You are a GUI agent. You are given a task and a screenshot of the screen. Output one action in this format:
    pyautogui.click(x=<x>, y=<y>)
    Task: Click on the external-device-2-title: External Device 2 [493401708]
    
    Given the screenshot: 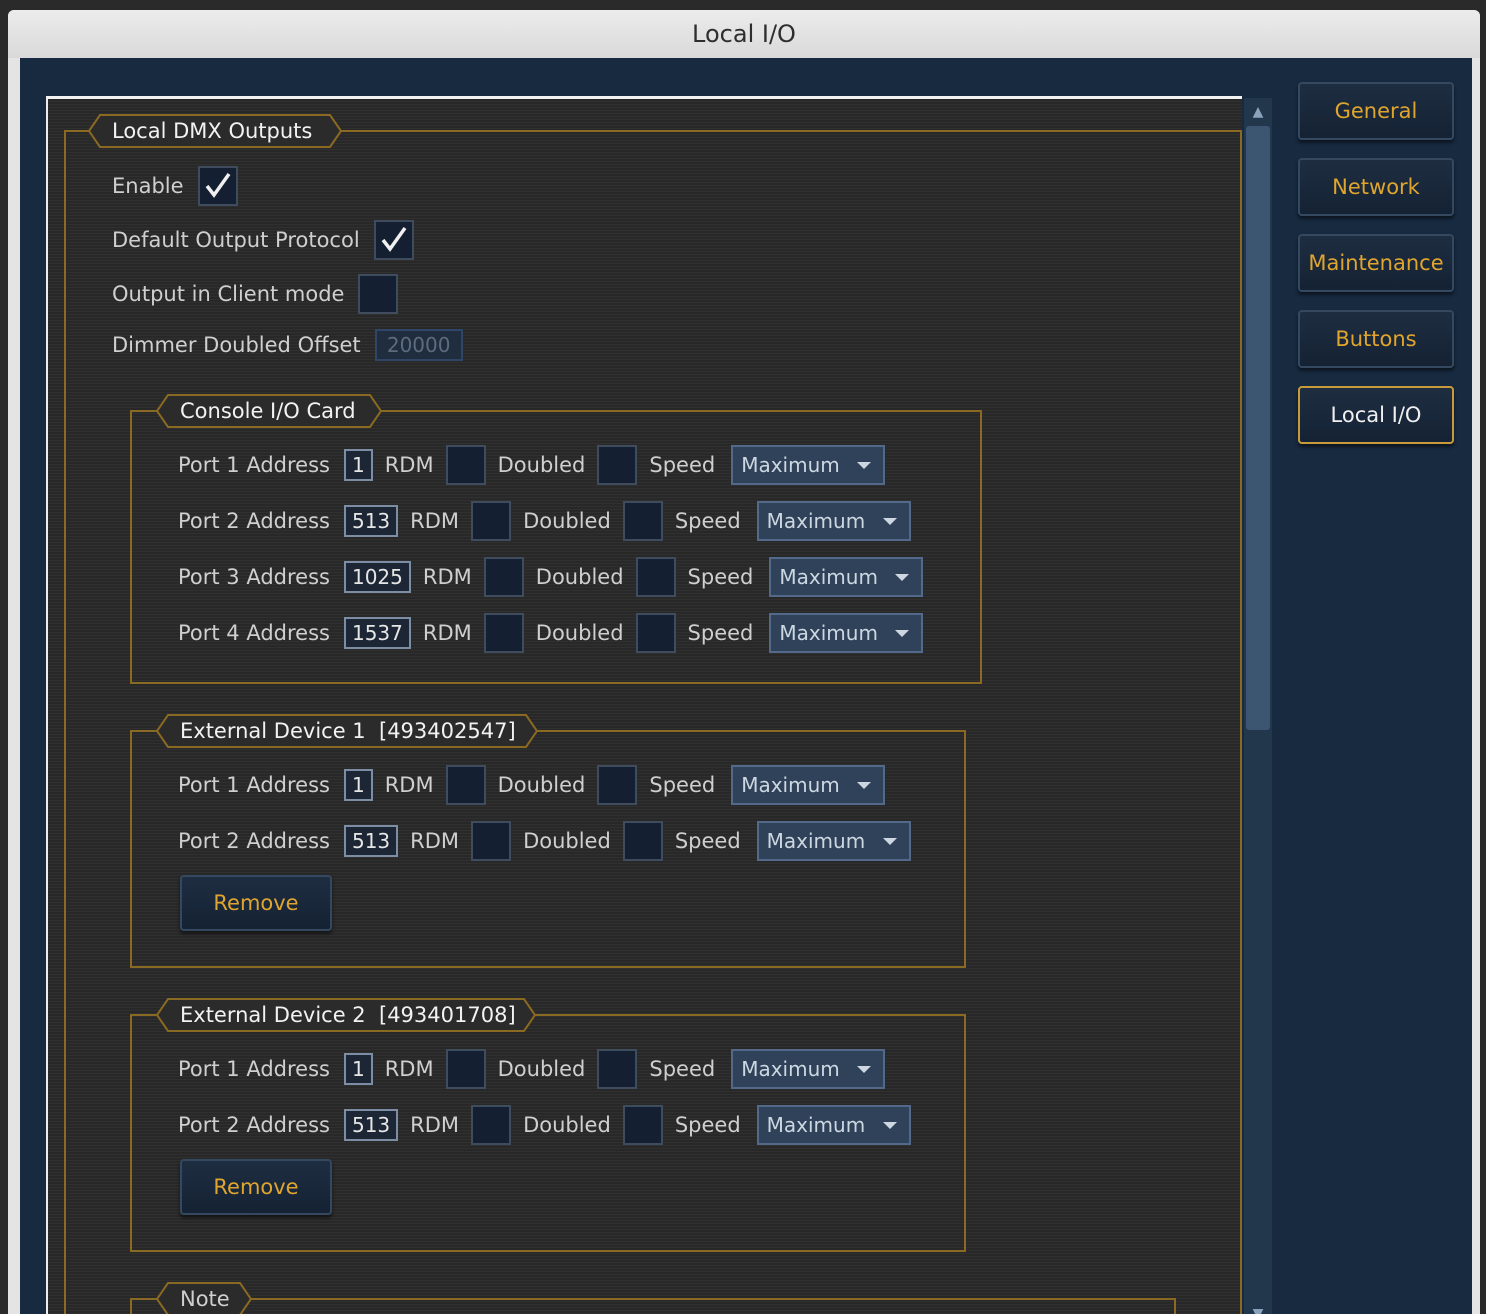 What is the action you would take?
    pyautogui.click(x=348, y=1015)
    